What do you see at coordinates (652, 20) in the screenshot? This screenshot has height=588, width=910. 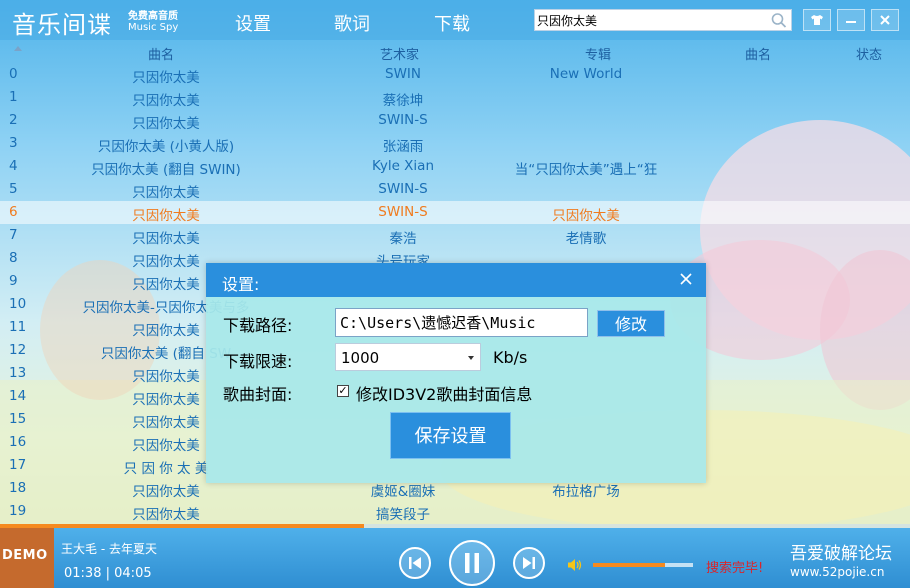 I see `search-input` at bounding box center [652, 20].